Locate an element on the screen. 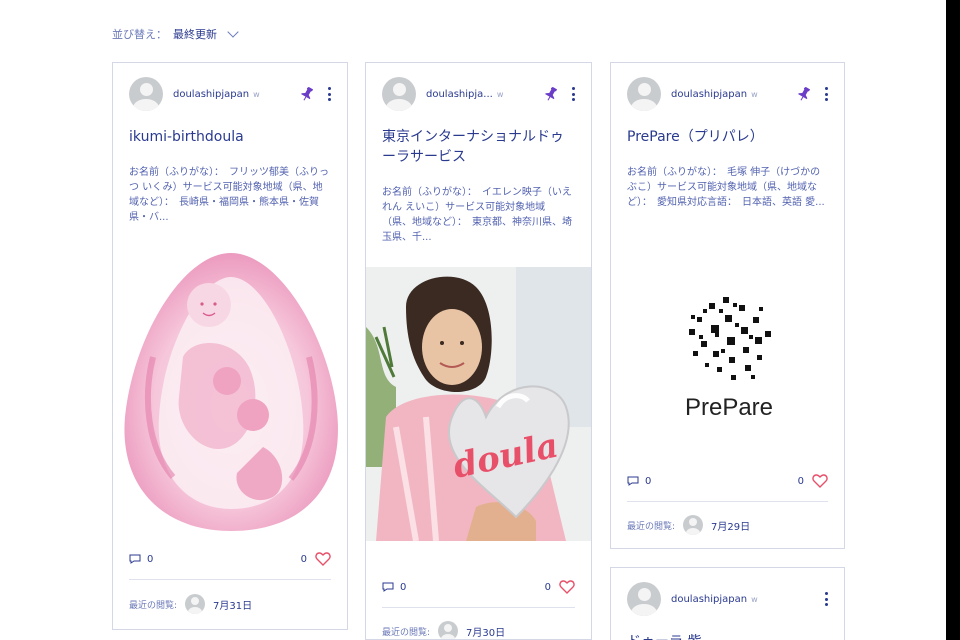 This screenshot has width=960, height=640. post-title: ドゥーラ 紫 is located at coordinates (727, 636).